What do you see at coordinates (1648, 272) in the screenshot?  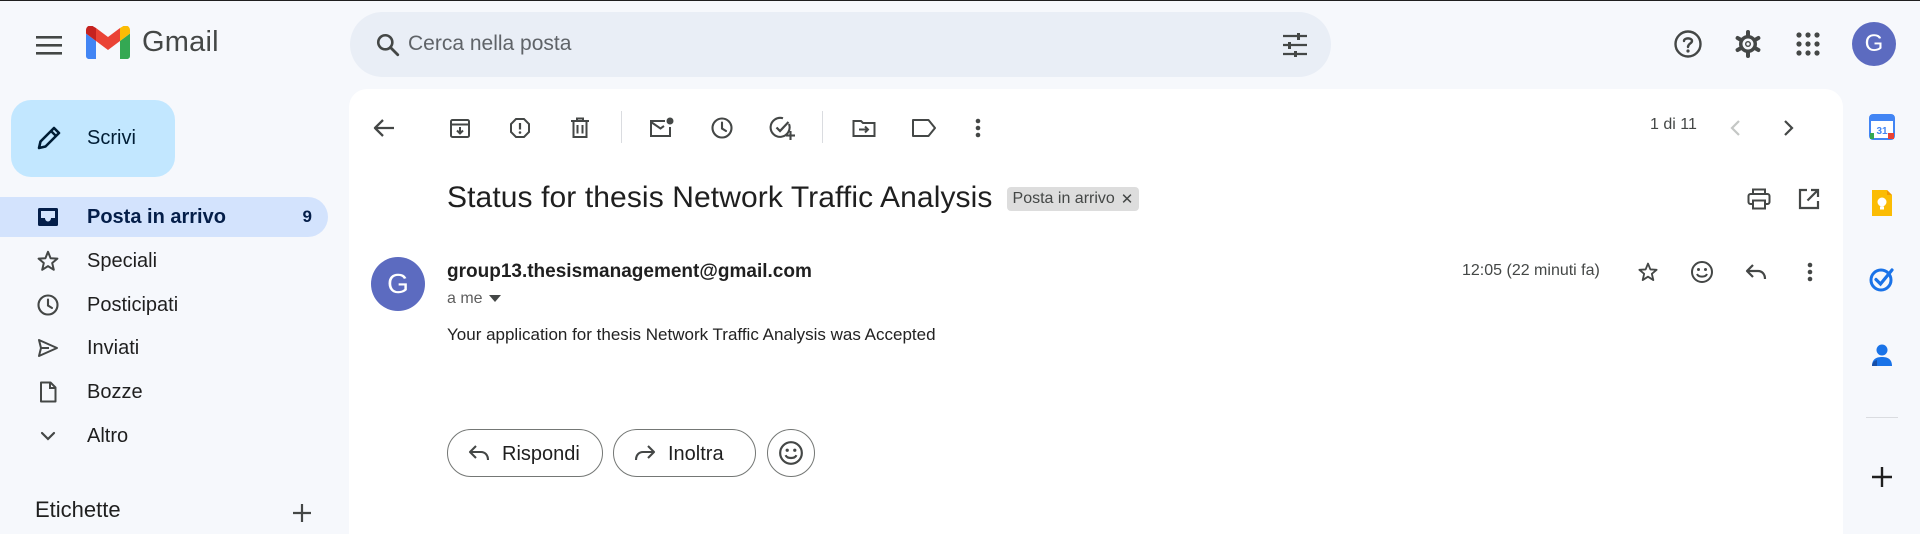 I see `star-button` at bounding box center [1648, 272].